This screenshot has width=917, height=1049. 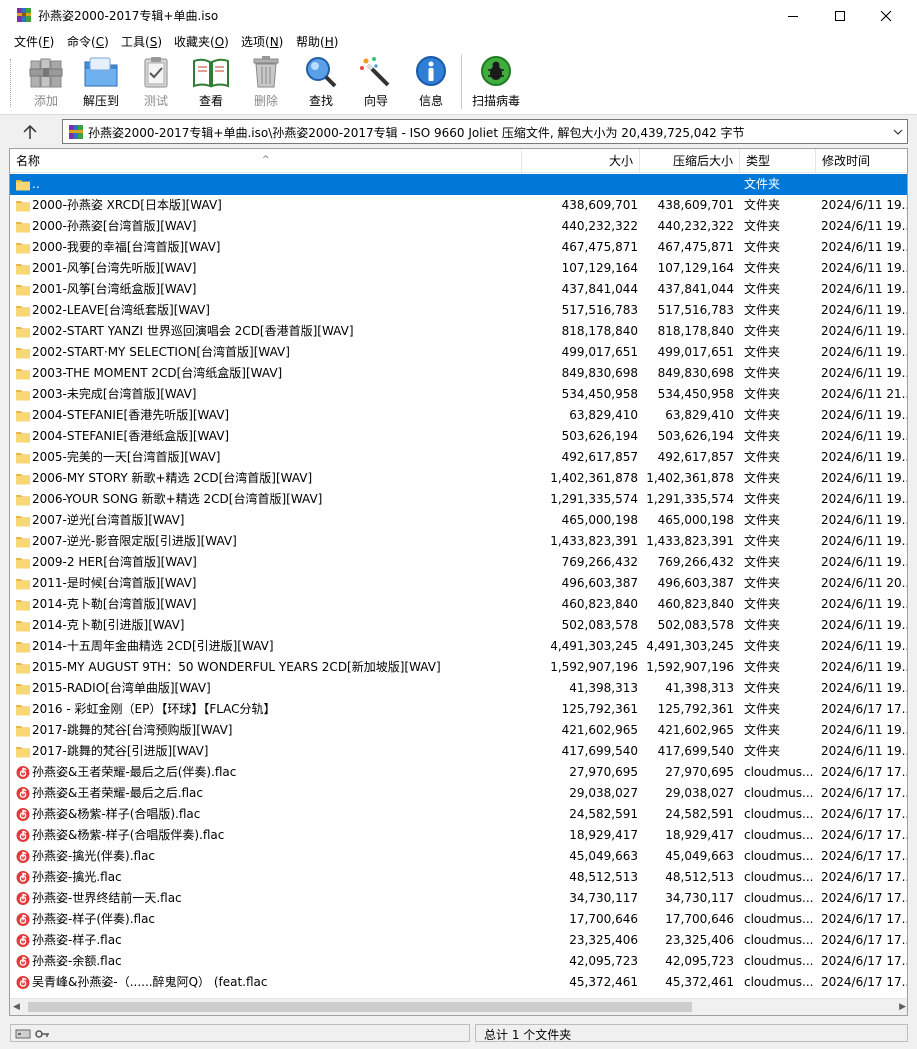 I want to click on drive-key-icon, so click(x=33, y=1034).